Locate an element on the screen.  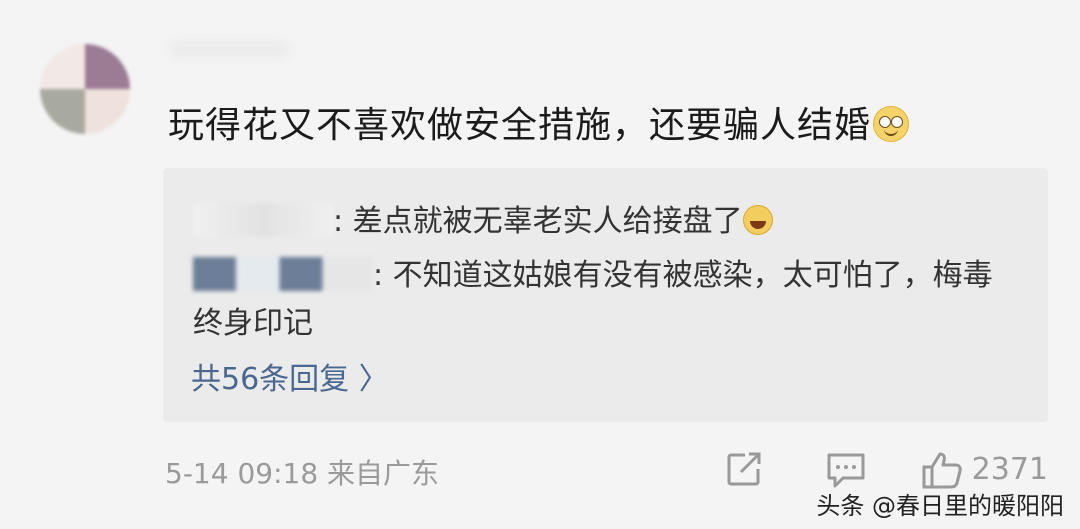
comment-text: 玩得花又不喜欢做安全措施，还要骗人结婚 is located at coordinates (539, 122).